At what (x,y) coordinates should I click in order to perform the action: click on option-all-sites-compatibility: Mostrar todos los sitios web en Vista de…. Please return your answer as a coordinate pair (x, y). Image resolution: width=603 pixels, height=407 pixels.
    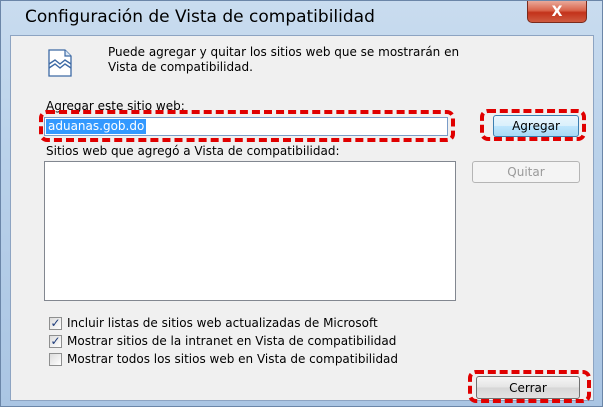
    Looking at the image, I should click on (223, 359).